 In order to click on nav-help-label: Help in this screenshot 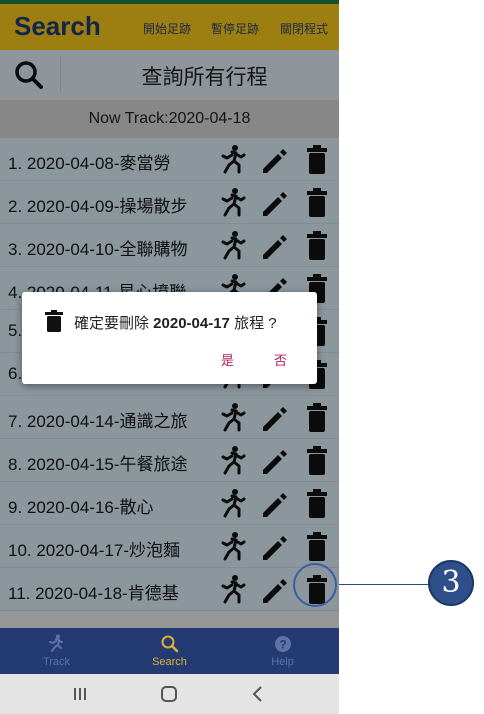, I will do `click(282, 662)`.